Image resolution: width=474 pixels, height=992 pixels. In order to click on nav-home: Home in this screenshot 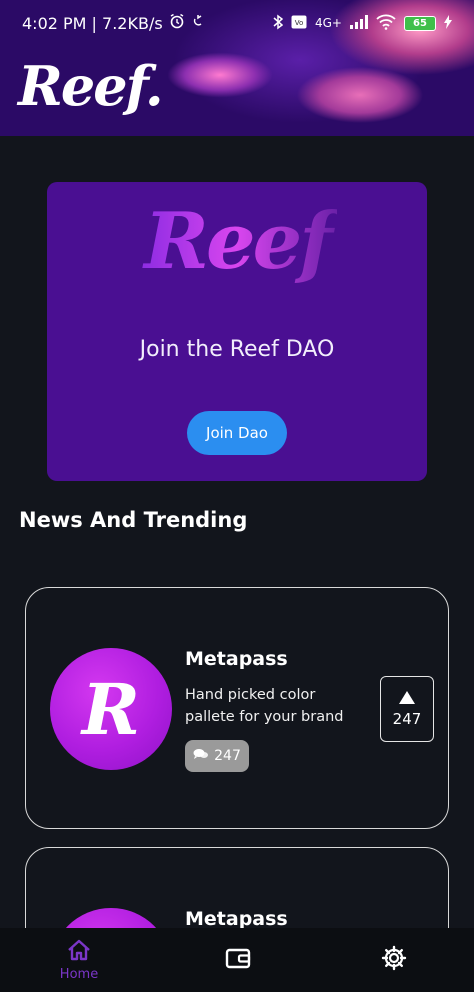, I will do `click(79, 960)`.